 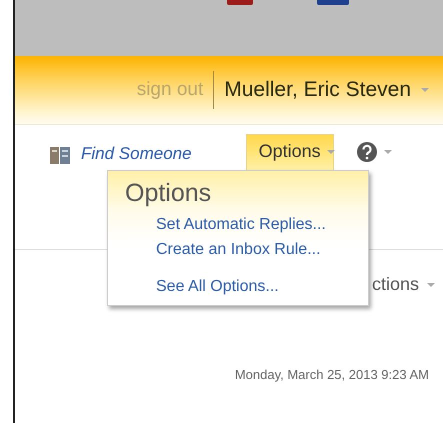 I want to click on help-icon, so click(x=367, y=152).